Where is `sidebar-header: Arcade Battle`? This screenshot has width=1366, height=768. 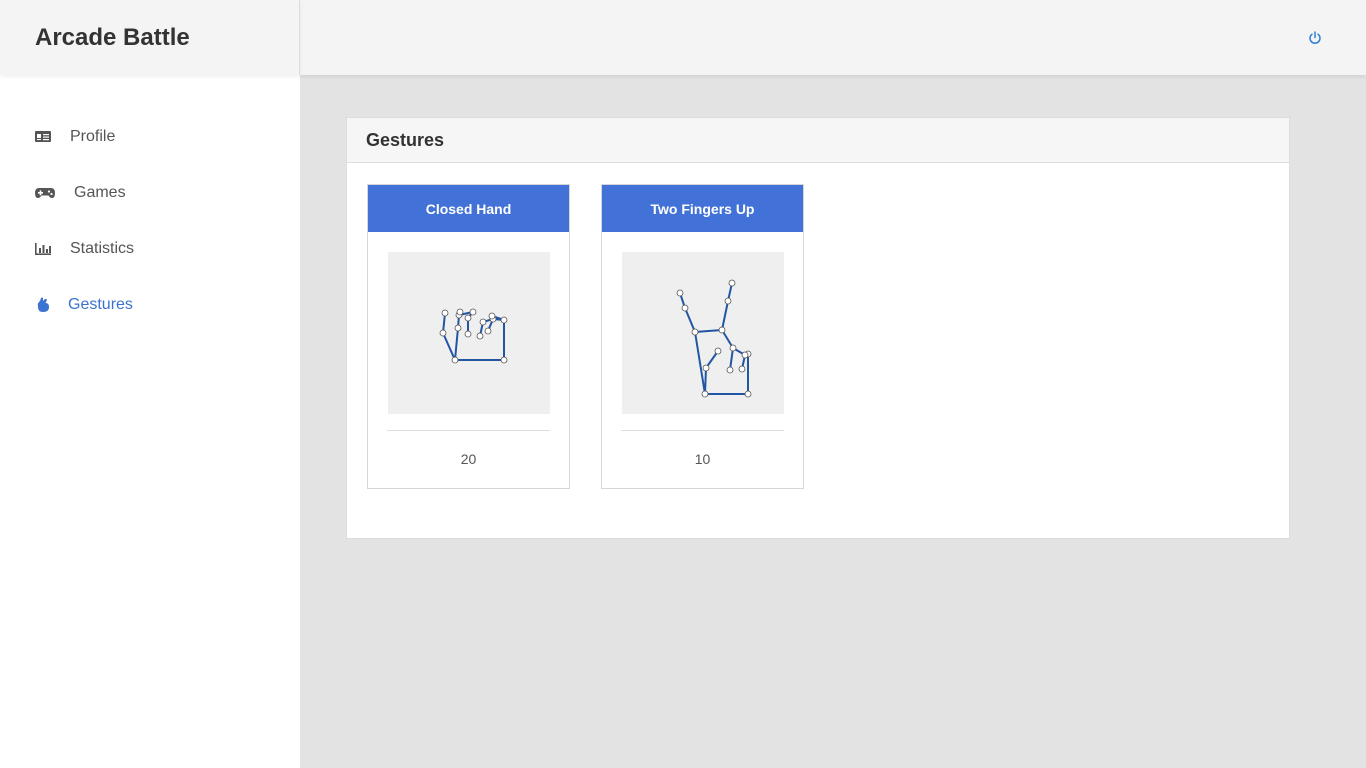
sidebar-header: Arcade Battle is located at coordinates (150, 37).